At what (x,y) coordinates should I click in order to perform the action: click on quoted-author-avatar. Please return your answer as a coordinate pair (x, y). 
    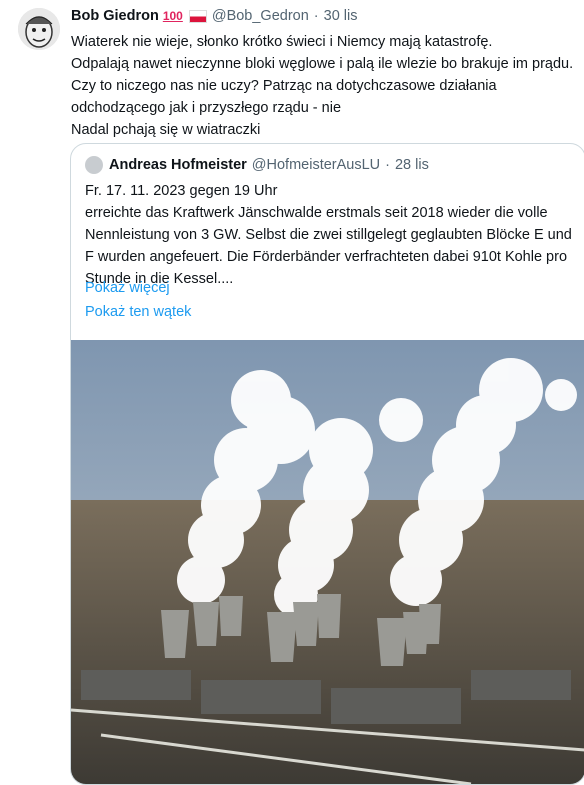
    Looking at the image, I should click on (94, 165).